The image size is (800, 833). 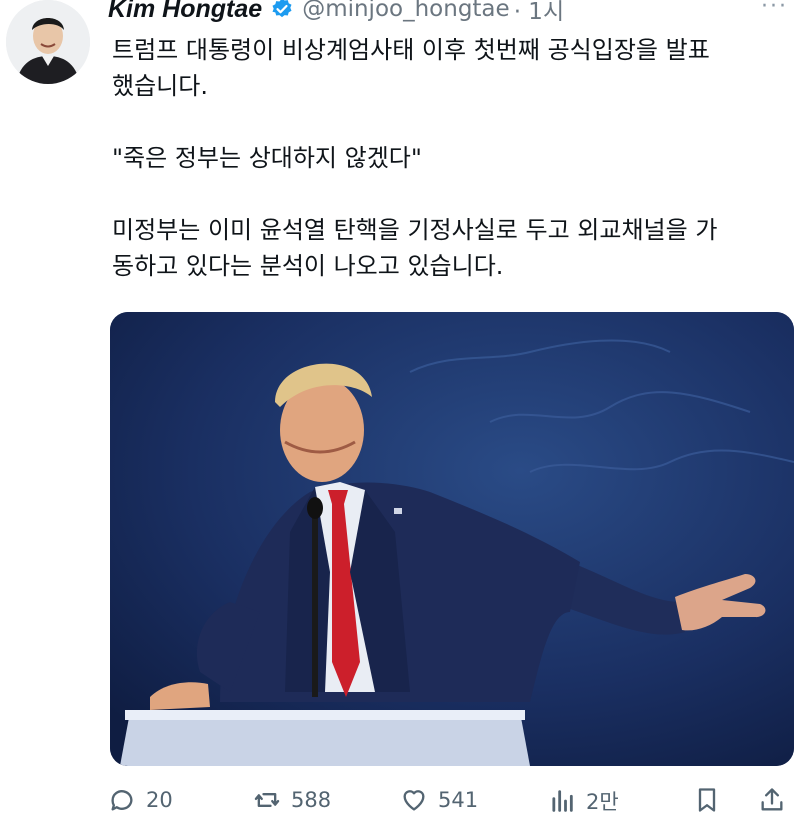 I want to click on reply-count: 20, so click(x=159, y=800).